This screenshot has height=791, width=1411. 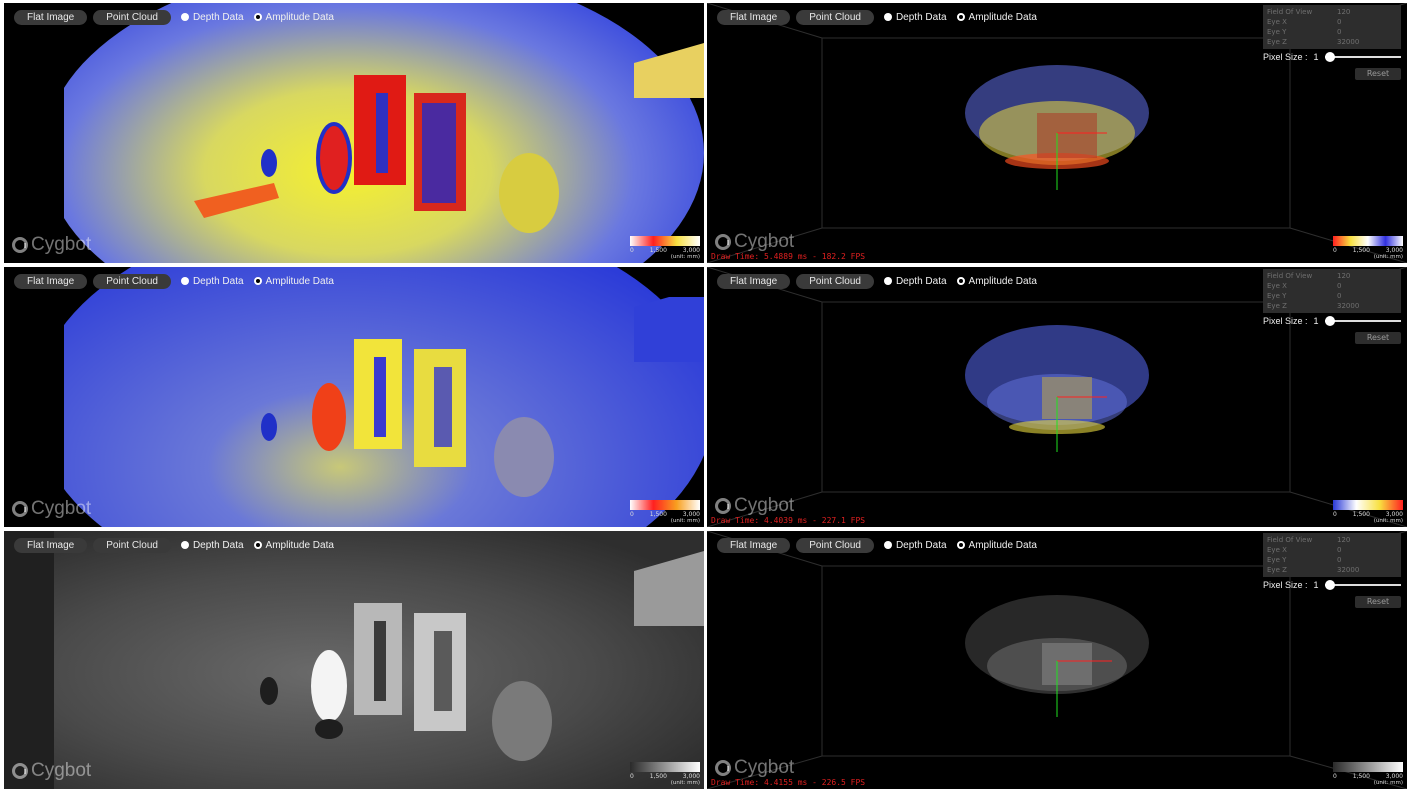 I want to click on draw-time-readout: Draw Time: 5.4889 ms - 182.2 FPS, so click(x=788, y=256).